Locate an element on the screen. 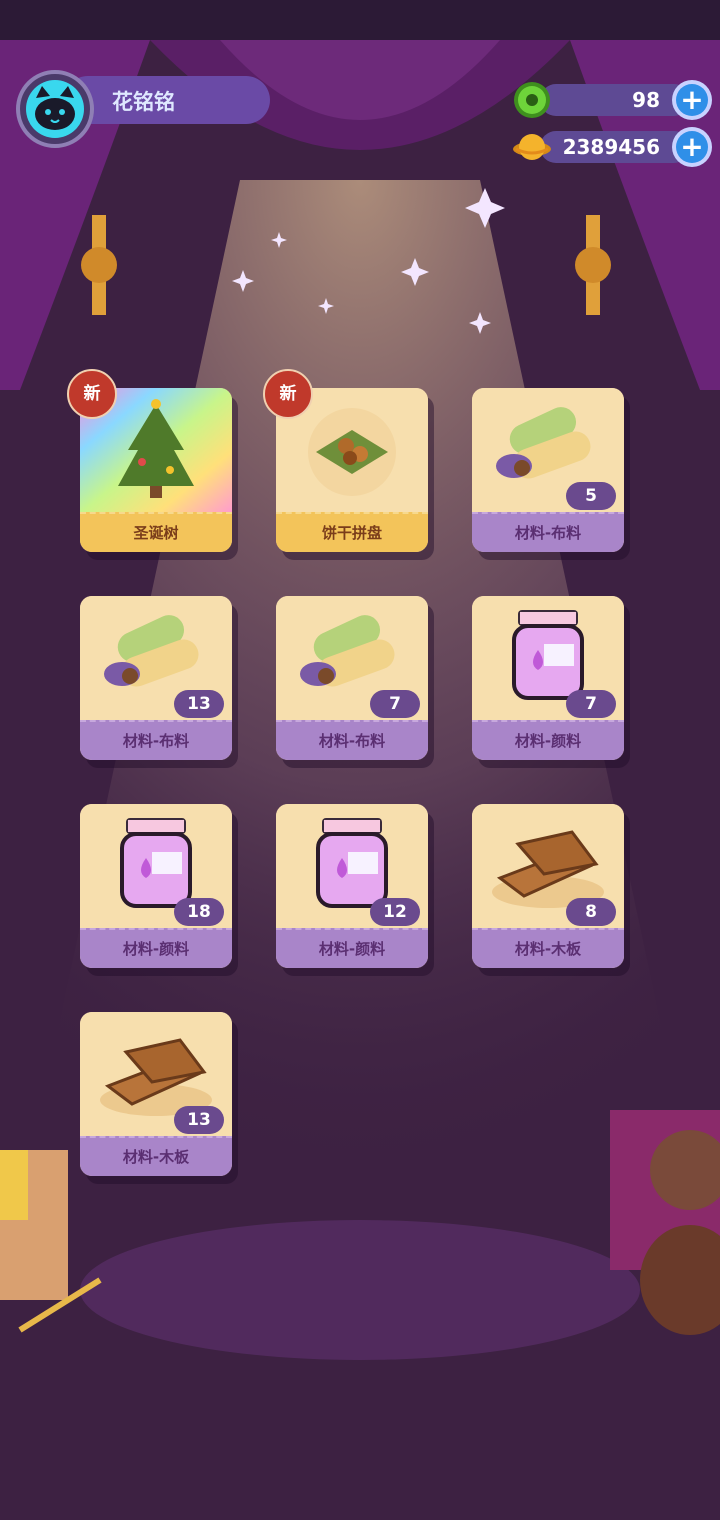 The width and height of the screenshot is (720, 1520). player-name-pill: 花铭铭 is located at coordinates (167, 100).